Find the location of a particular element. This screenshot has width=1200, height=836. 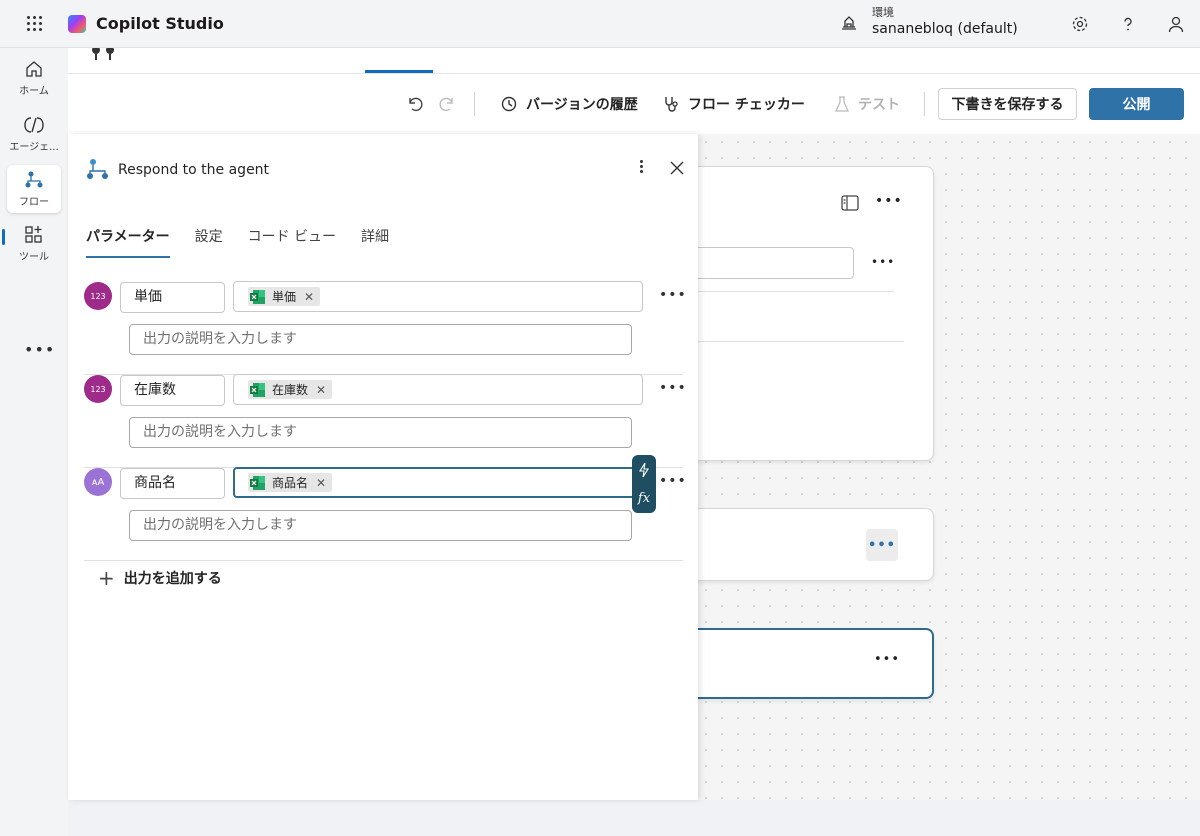

page-header is located at coordinates (634, 61).